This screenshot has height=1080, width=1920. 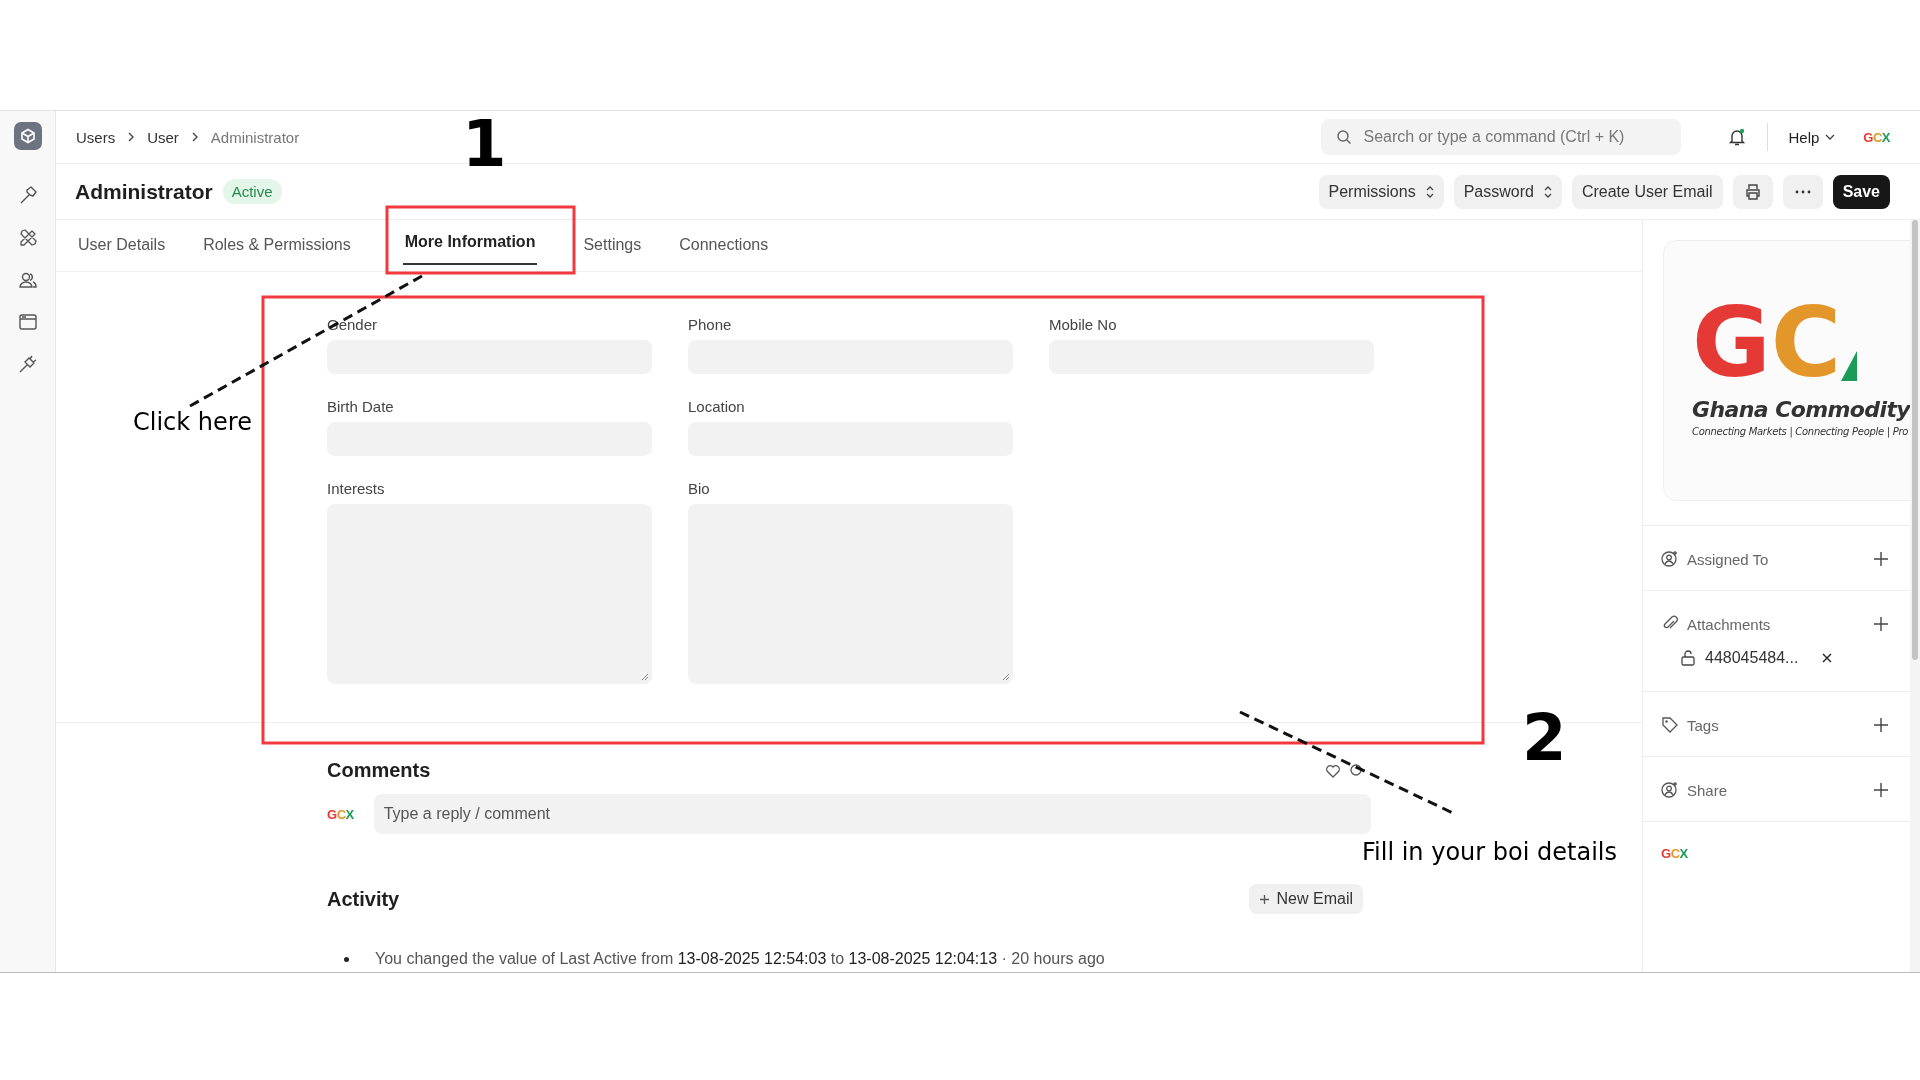 I want to click on field-label: Bio, so click(x=699, y=488).